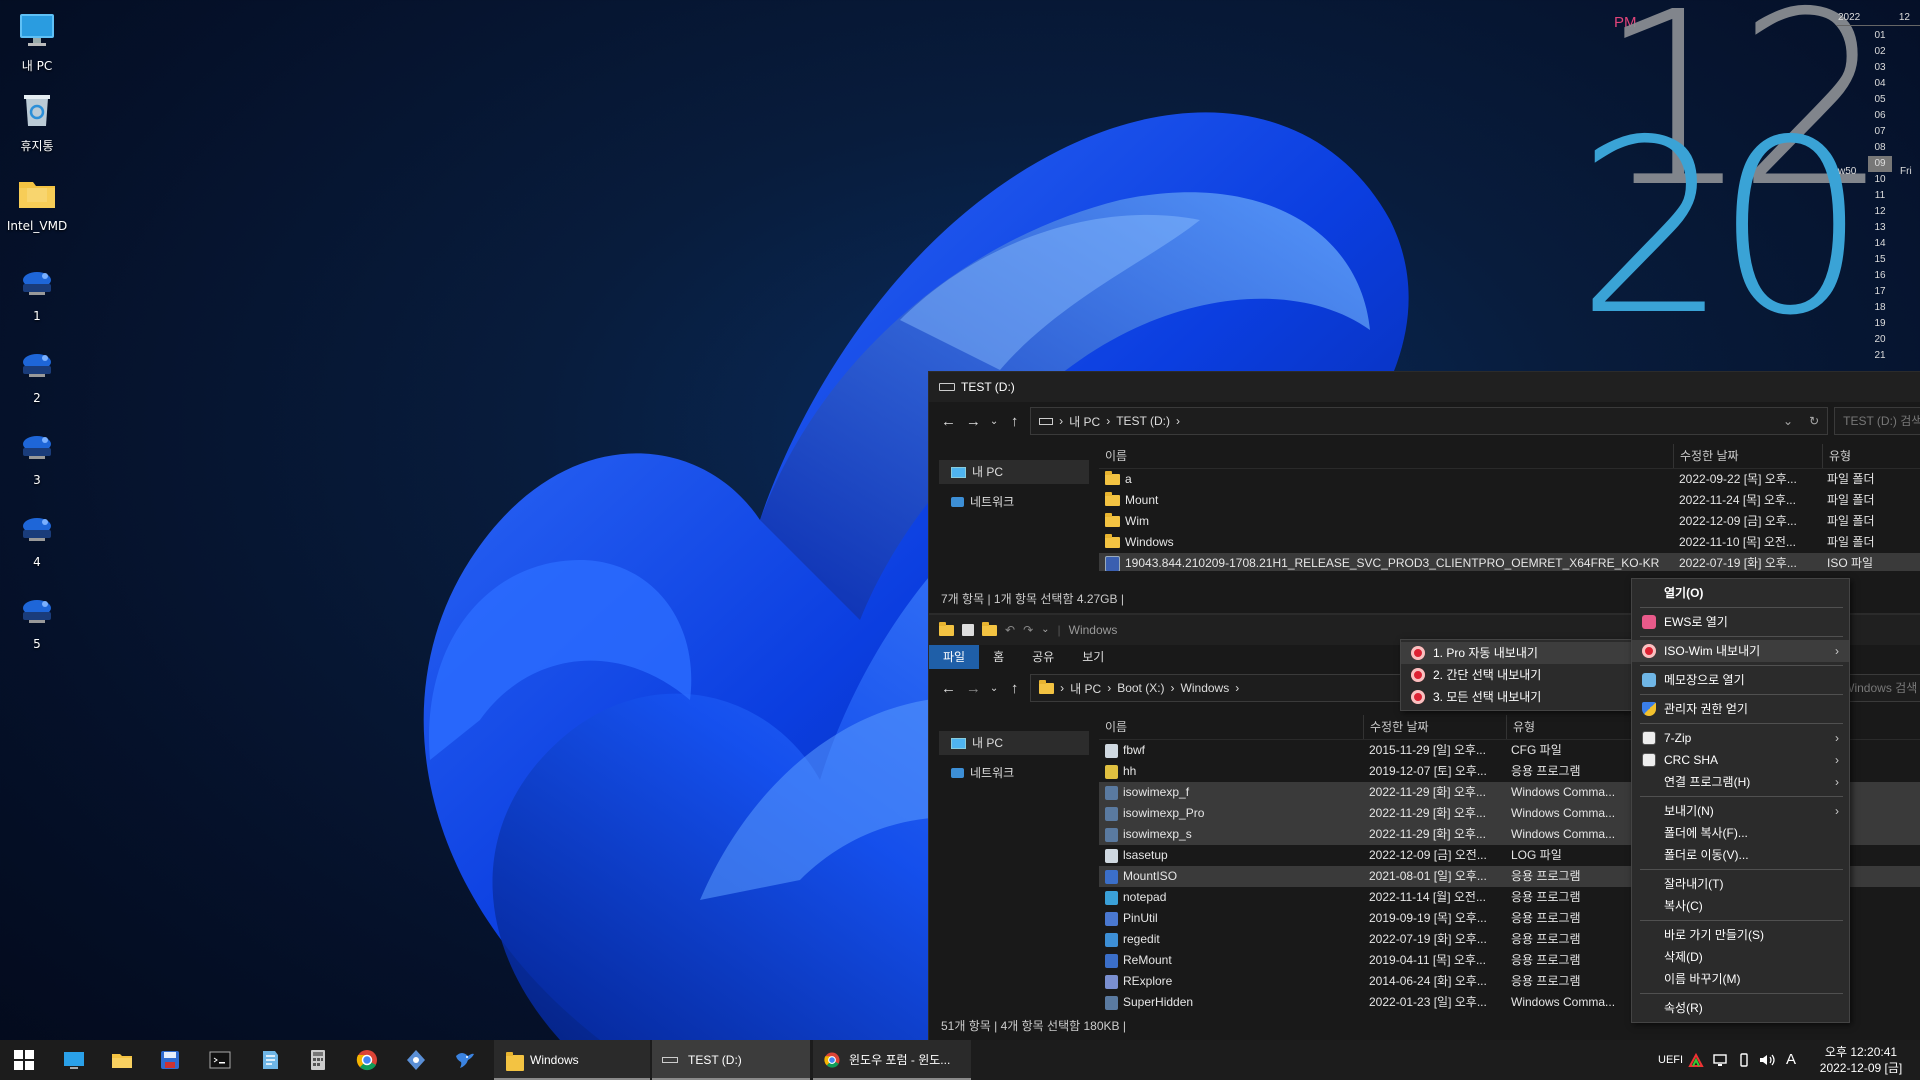 The image size is (1920, 1080). Describe the element at coordinates (1740, 651) in the screenshot. I see `context-menu-item-iso-wim: ISO-Wim 내보내기 ›` at that location.